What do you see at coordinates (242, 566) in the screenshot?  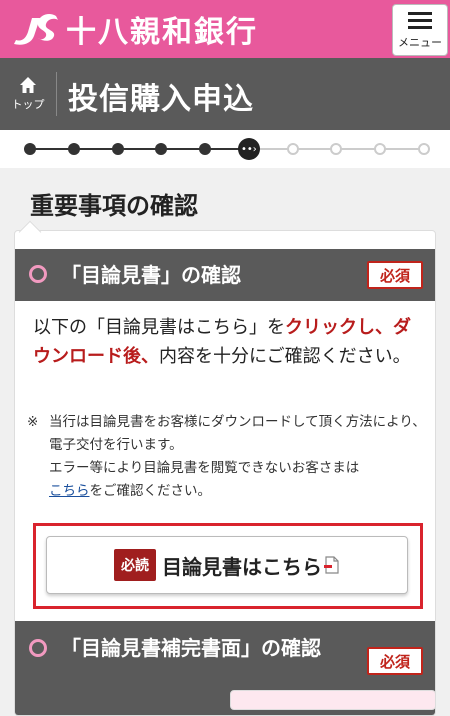 I see `download-label: 目論見書はこちら` at bounding box center [242, 566].